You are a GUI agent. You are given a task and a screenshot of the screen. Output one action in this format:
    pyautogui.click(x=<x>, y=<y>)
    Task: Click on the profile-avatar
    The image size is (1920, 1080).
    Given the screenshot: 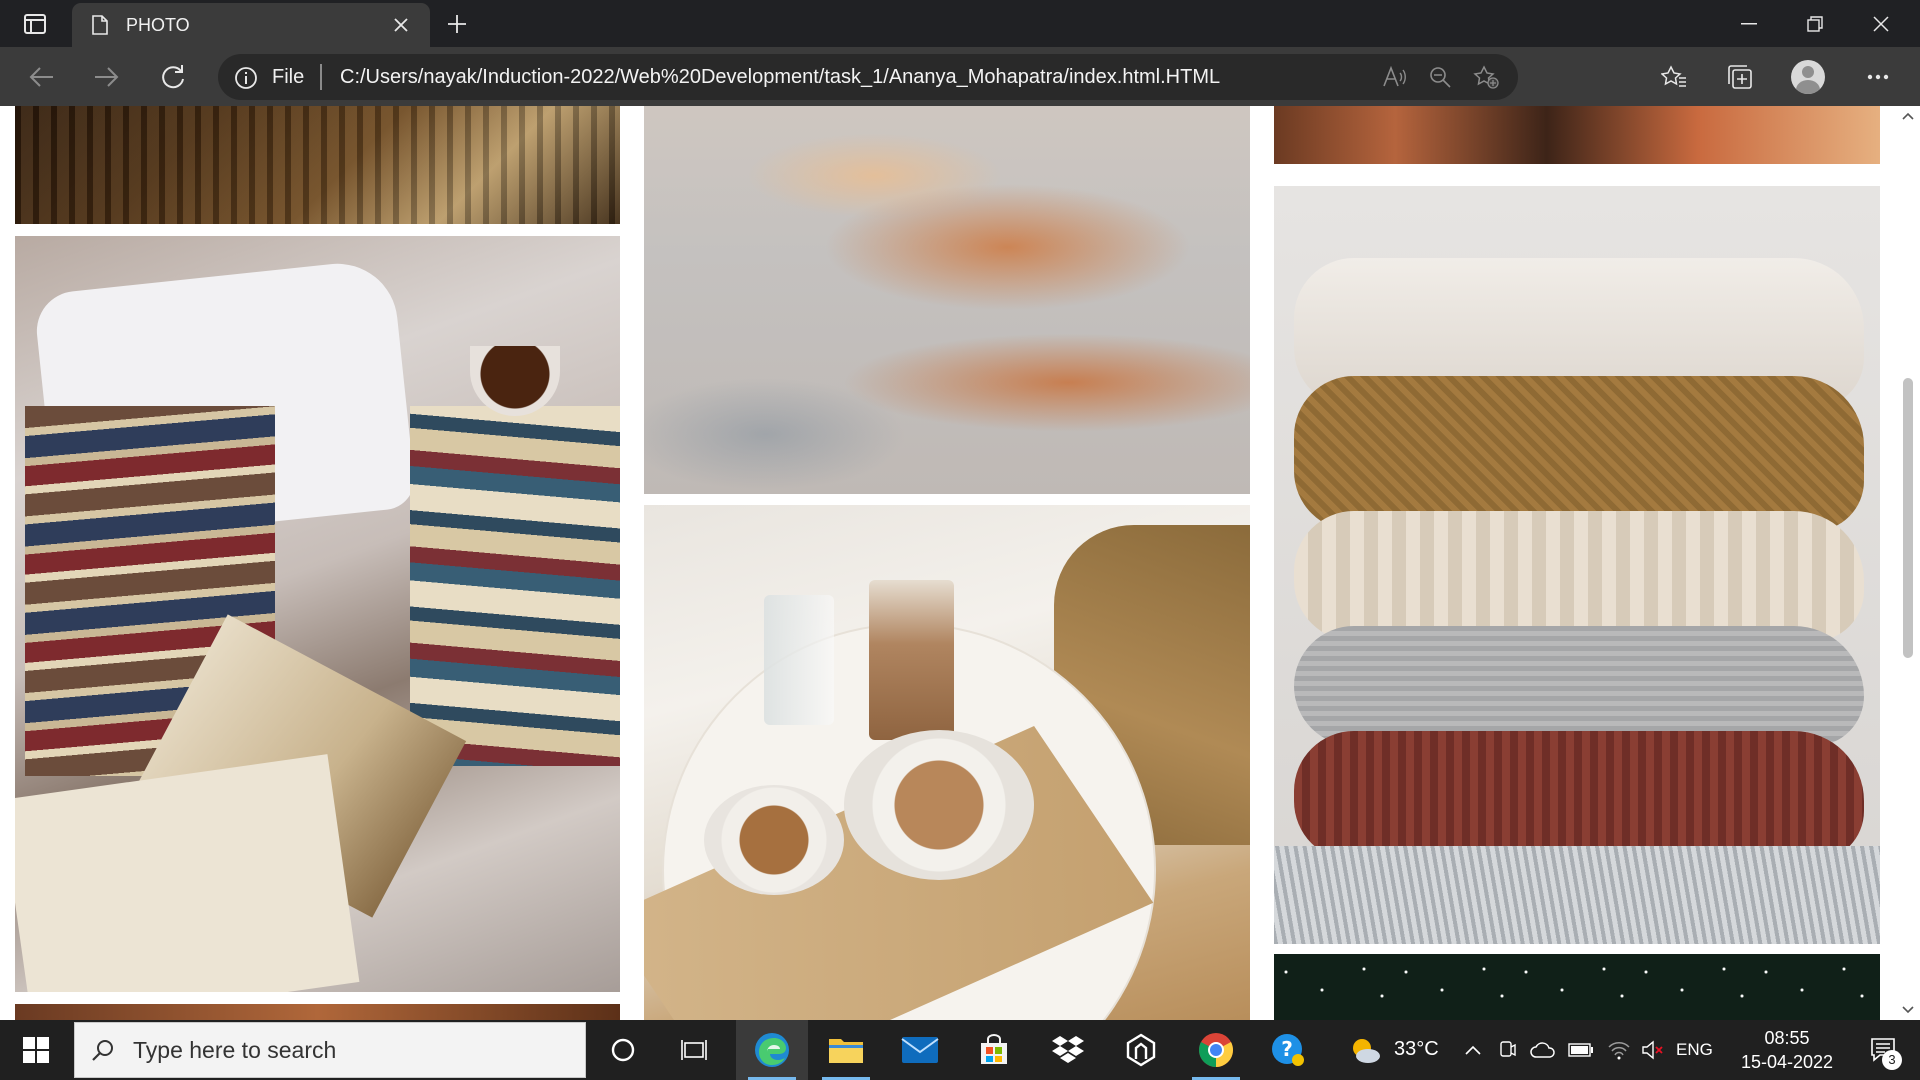 What is the action you would take?
    pyautogui.click(x=1808, y=77)
    